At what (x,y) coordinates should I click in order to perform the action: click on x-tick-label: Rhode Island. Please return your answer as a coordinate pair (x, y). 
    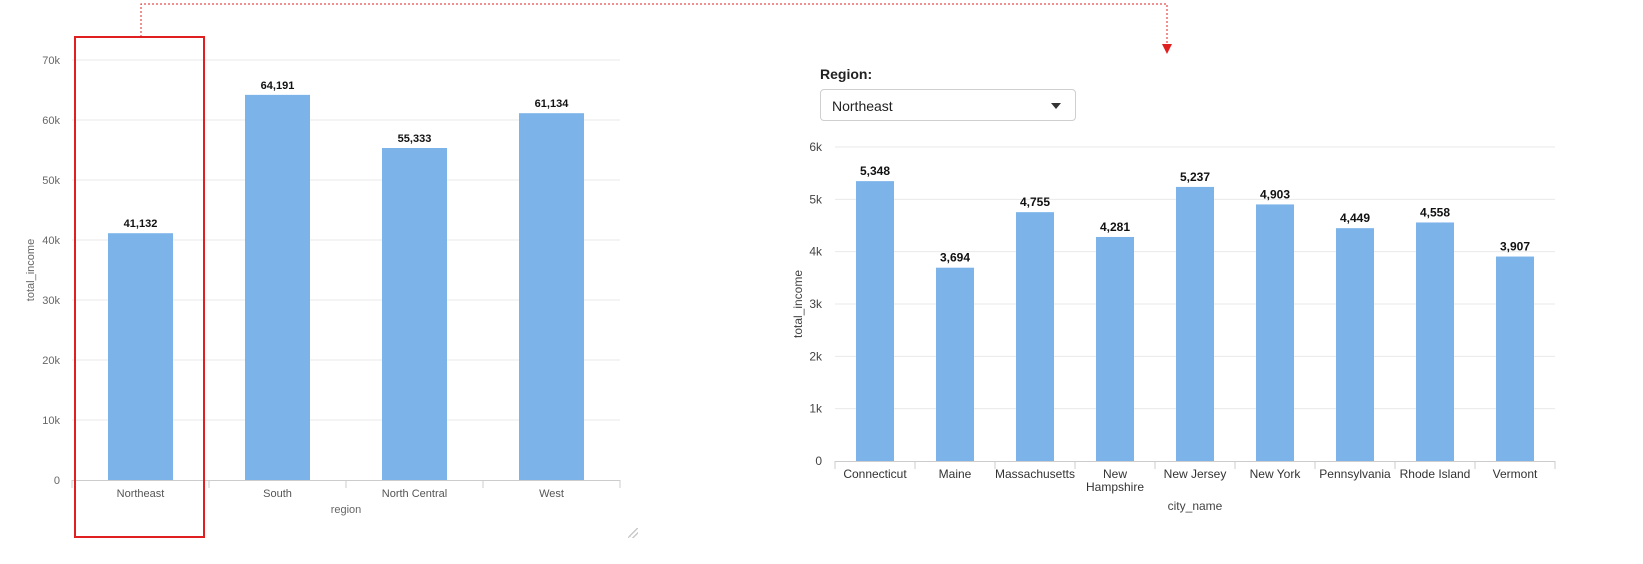
    Looking at the image, I should click on (1435, 474).